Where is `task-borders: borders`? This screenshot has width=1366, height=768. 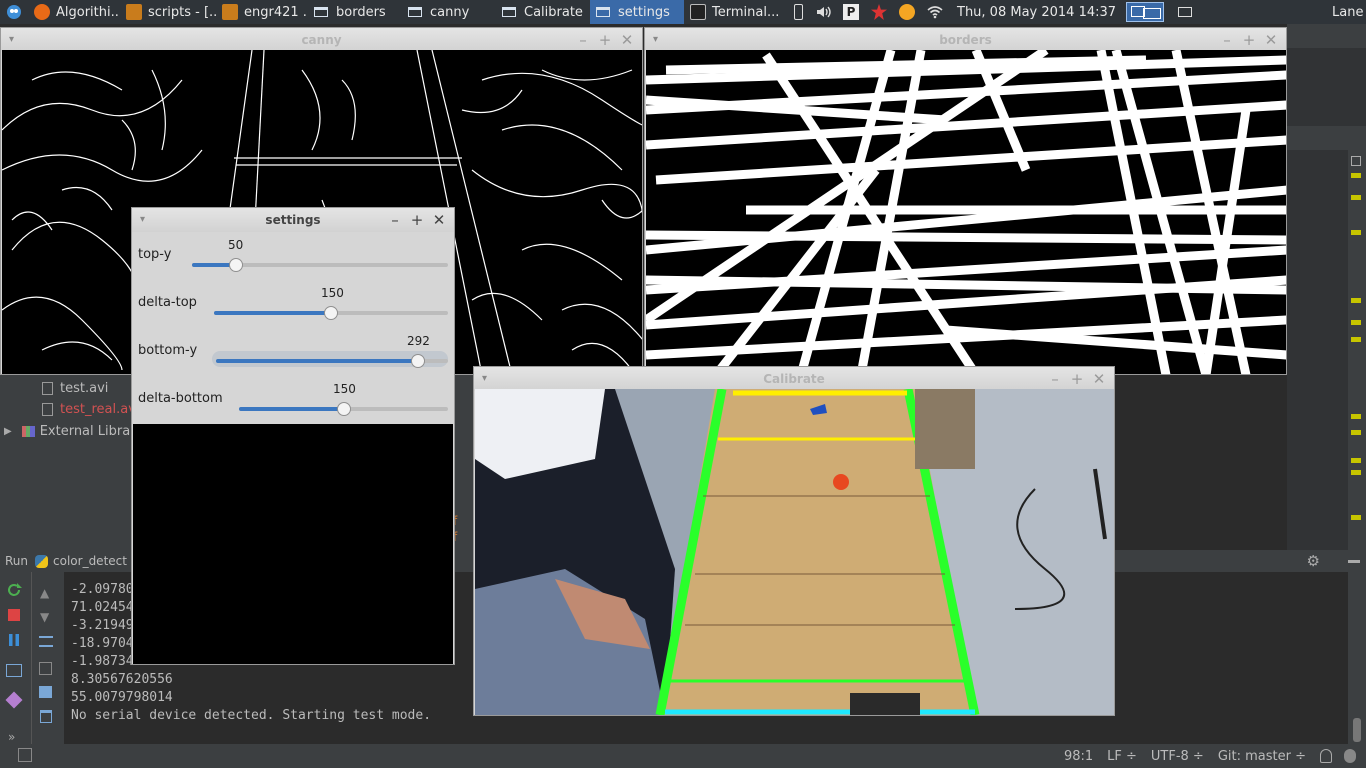
task-borders: borders is located at coordinates (355, 12).